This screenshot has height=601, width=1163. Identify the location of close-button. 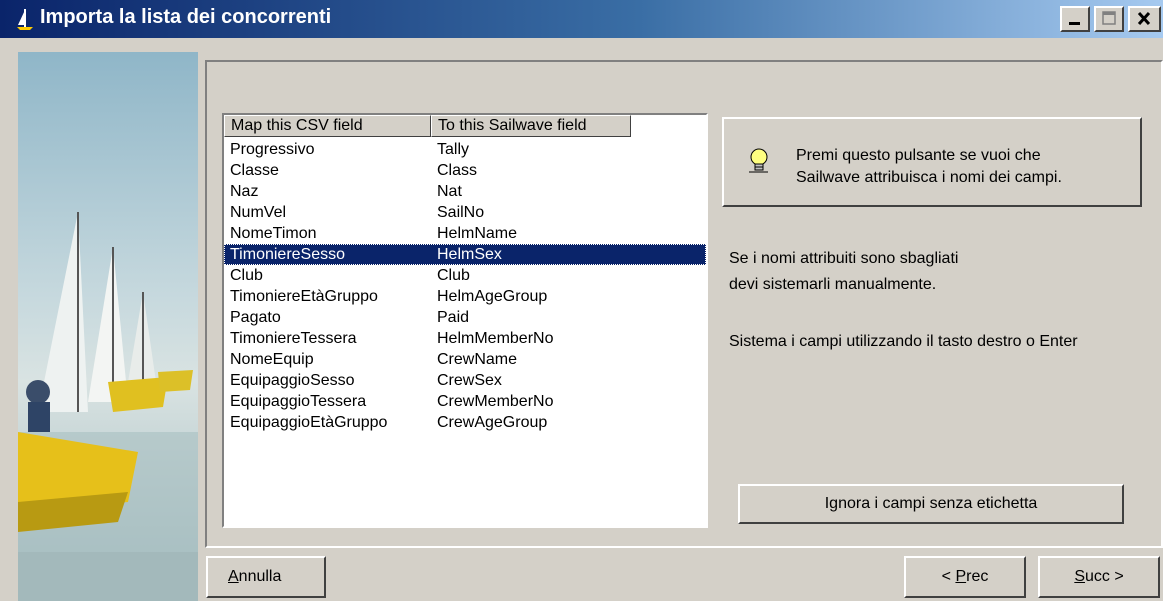
(1144, 19).